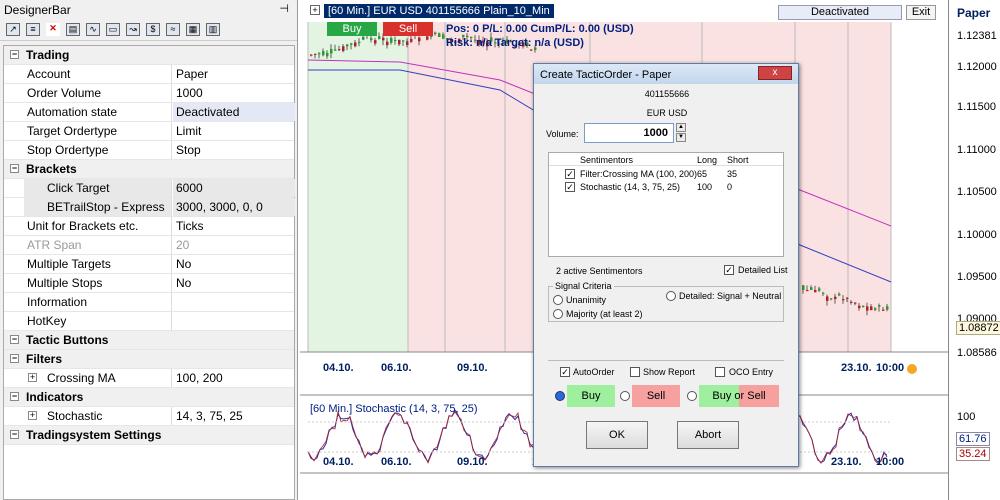 The width and height of the screenshot is (1000, 500). Describe the element at coordinates (33, 29) in the screenshot. I see `list-icon: ≡` at that location.